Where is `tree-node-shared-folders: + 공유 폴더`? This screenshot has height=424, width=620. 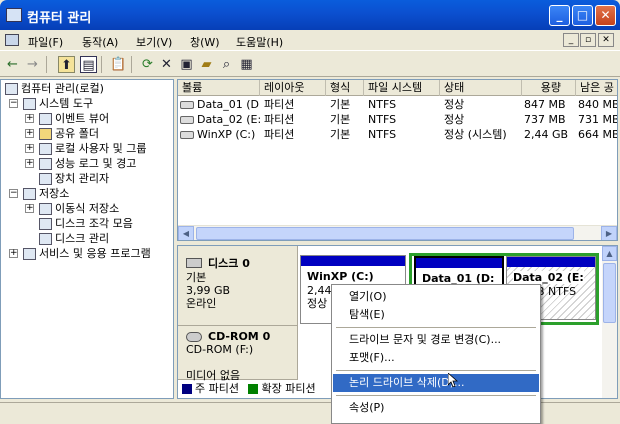
tree-node-shared-folders: + 공유 폴더 is located at coordinates (62, 133).